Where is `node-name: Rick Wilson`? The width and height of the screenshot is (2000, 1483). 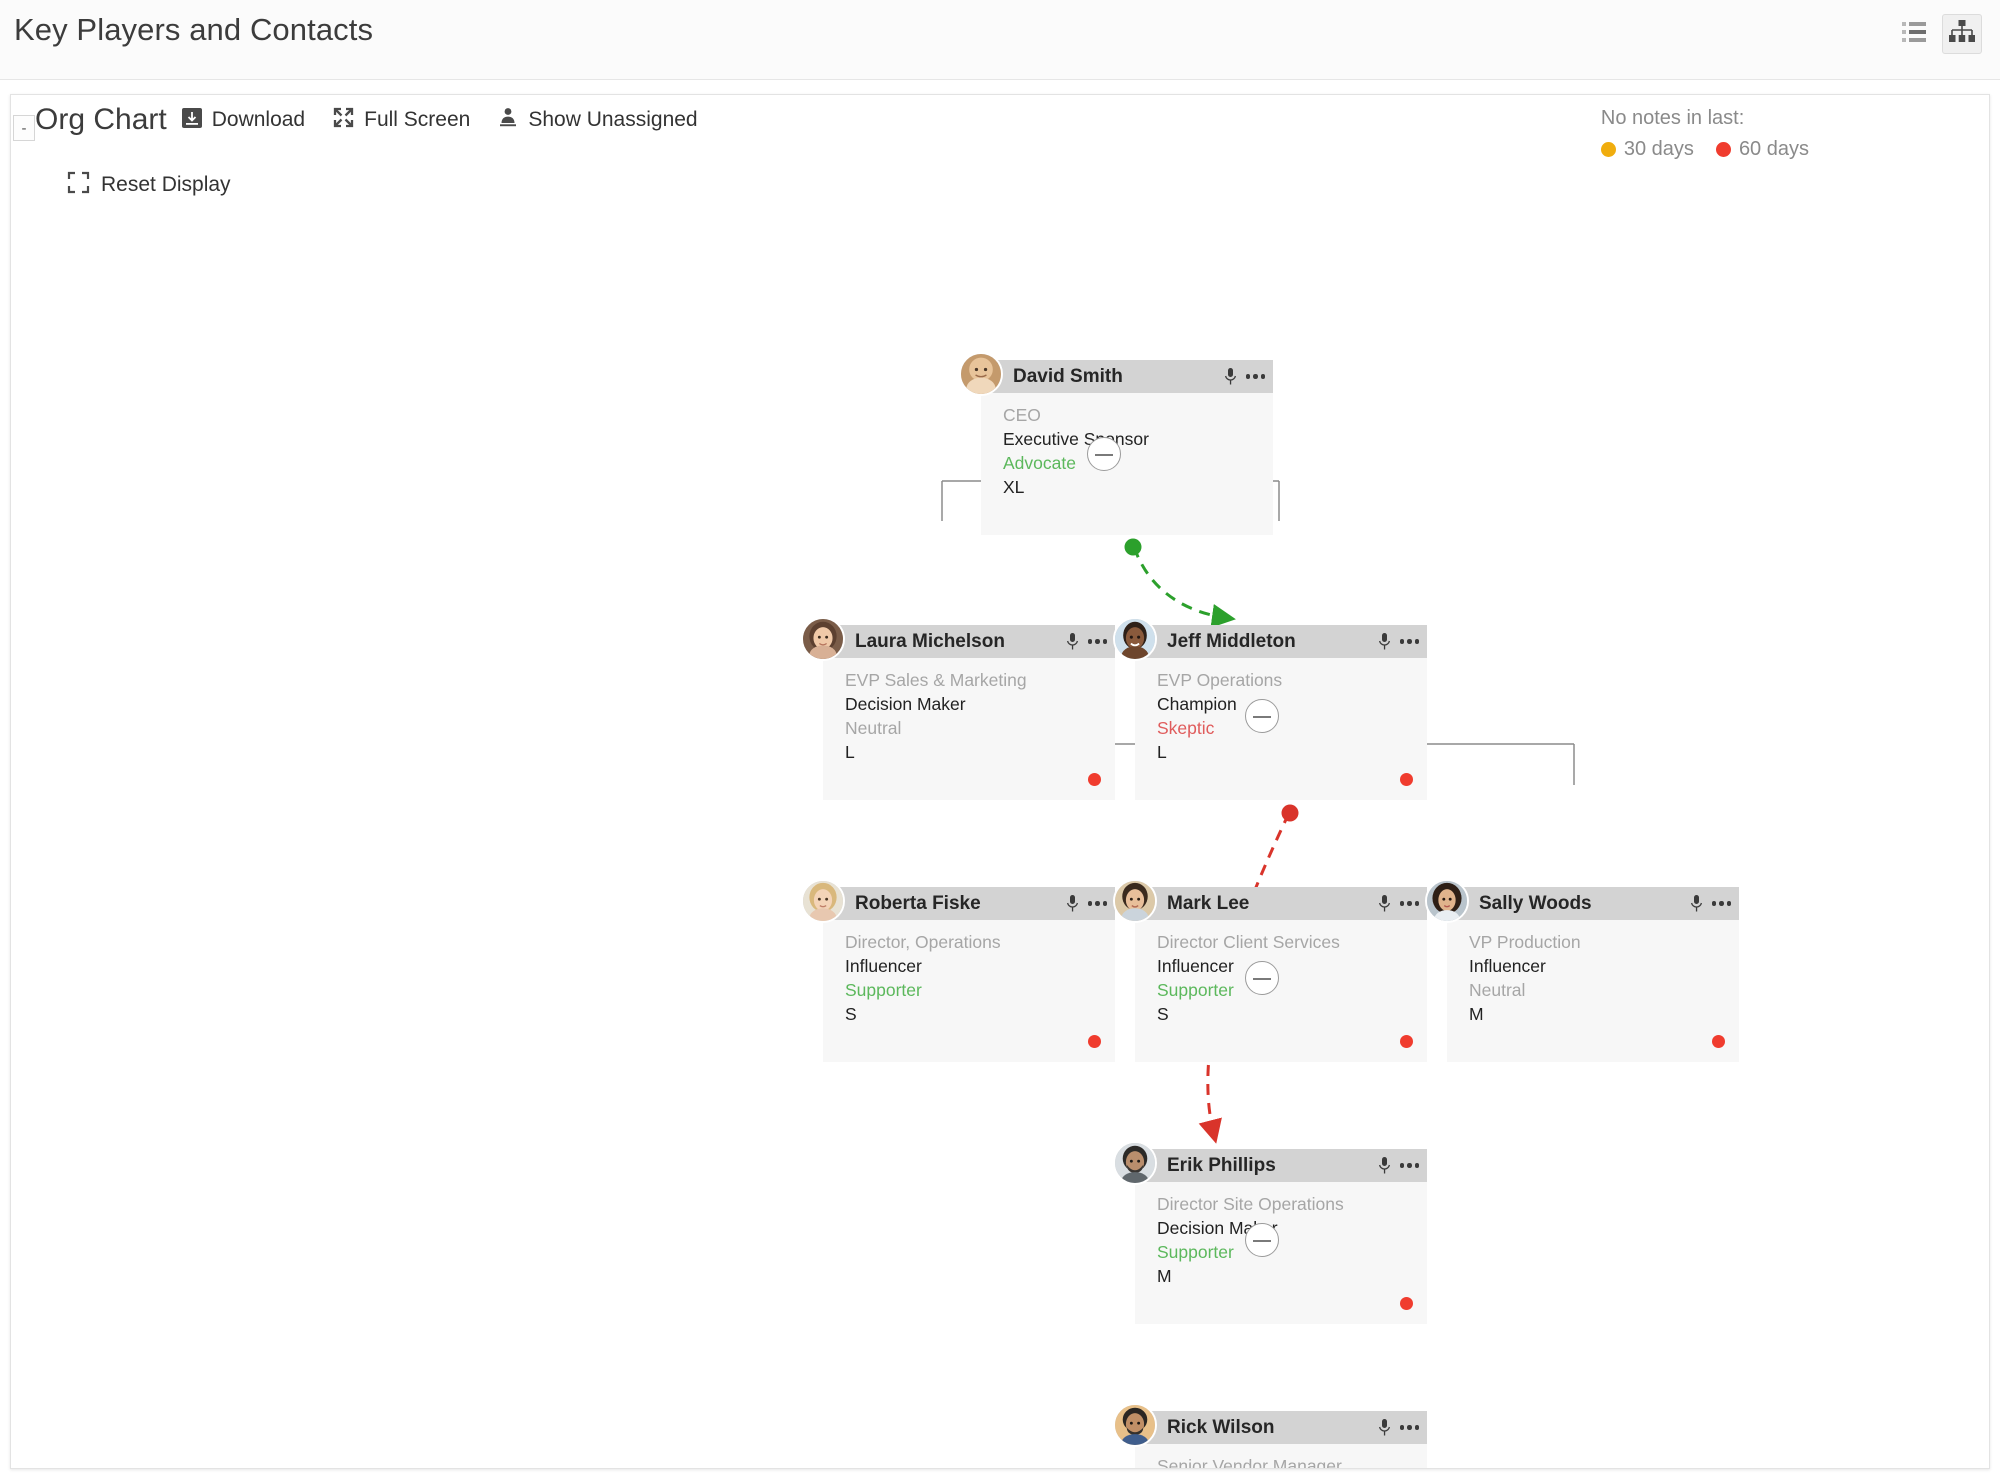 node-name: Rick Wilson is located at coordinates (1221, 1427).